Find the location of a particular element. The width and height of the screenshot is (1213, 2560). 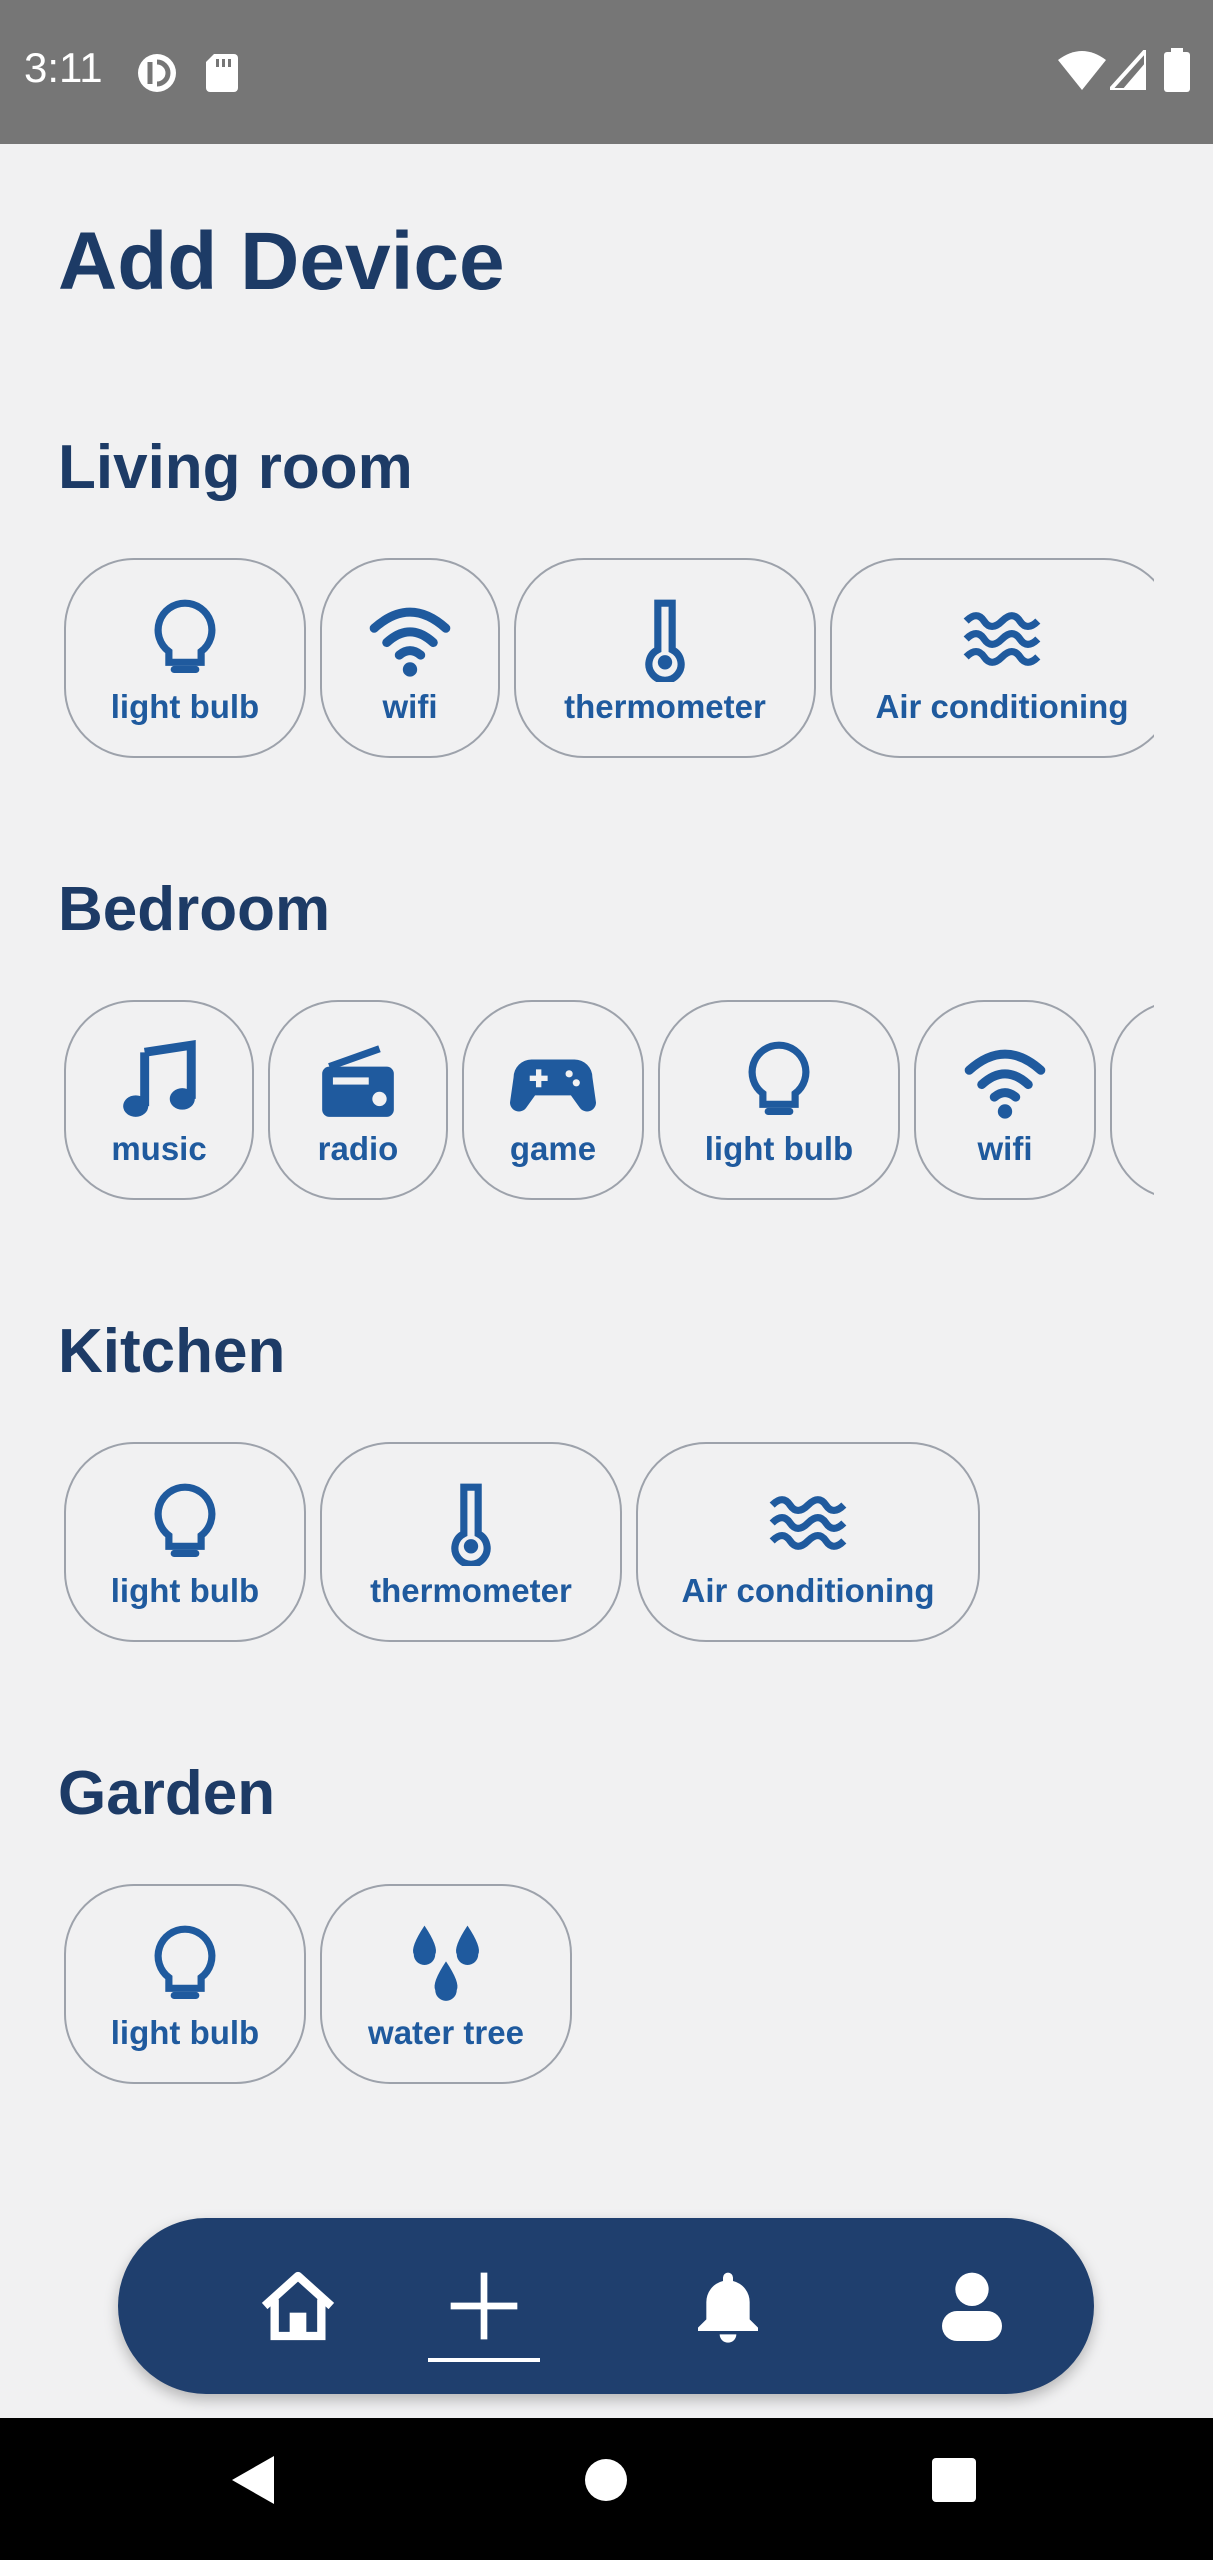

status-time: 3:11 is located at coordinates (63, 67).